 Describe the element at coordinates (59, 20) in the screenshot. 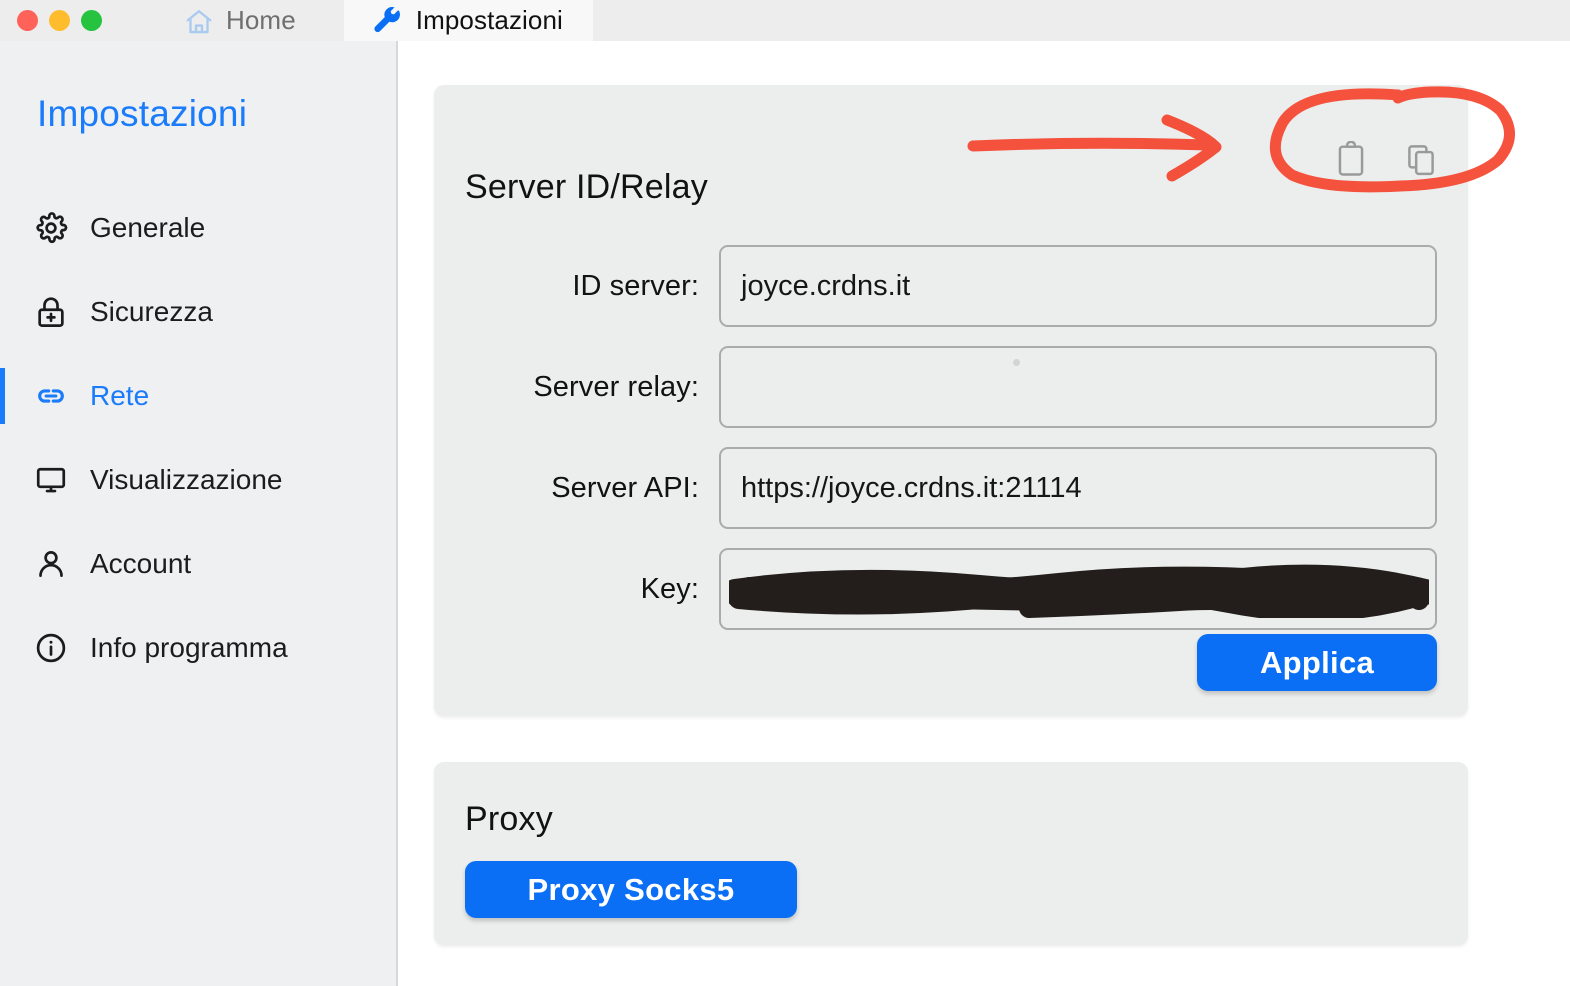

I see `minimize-button` at that location.